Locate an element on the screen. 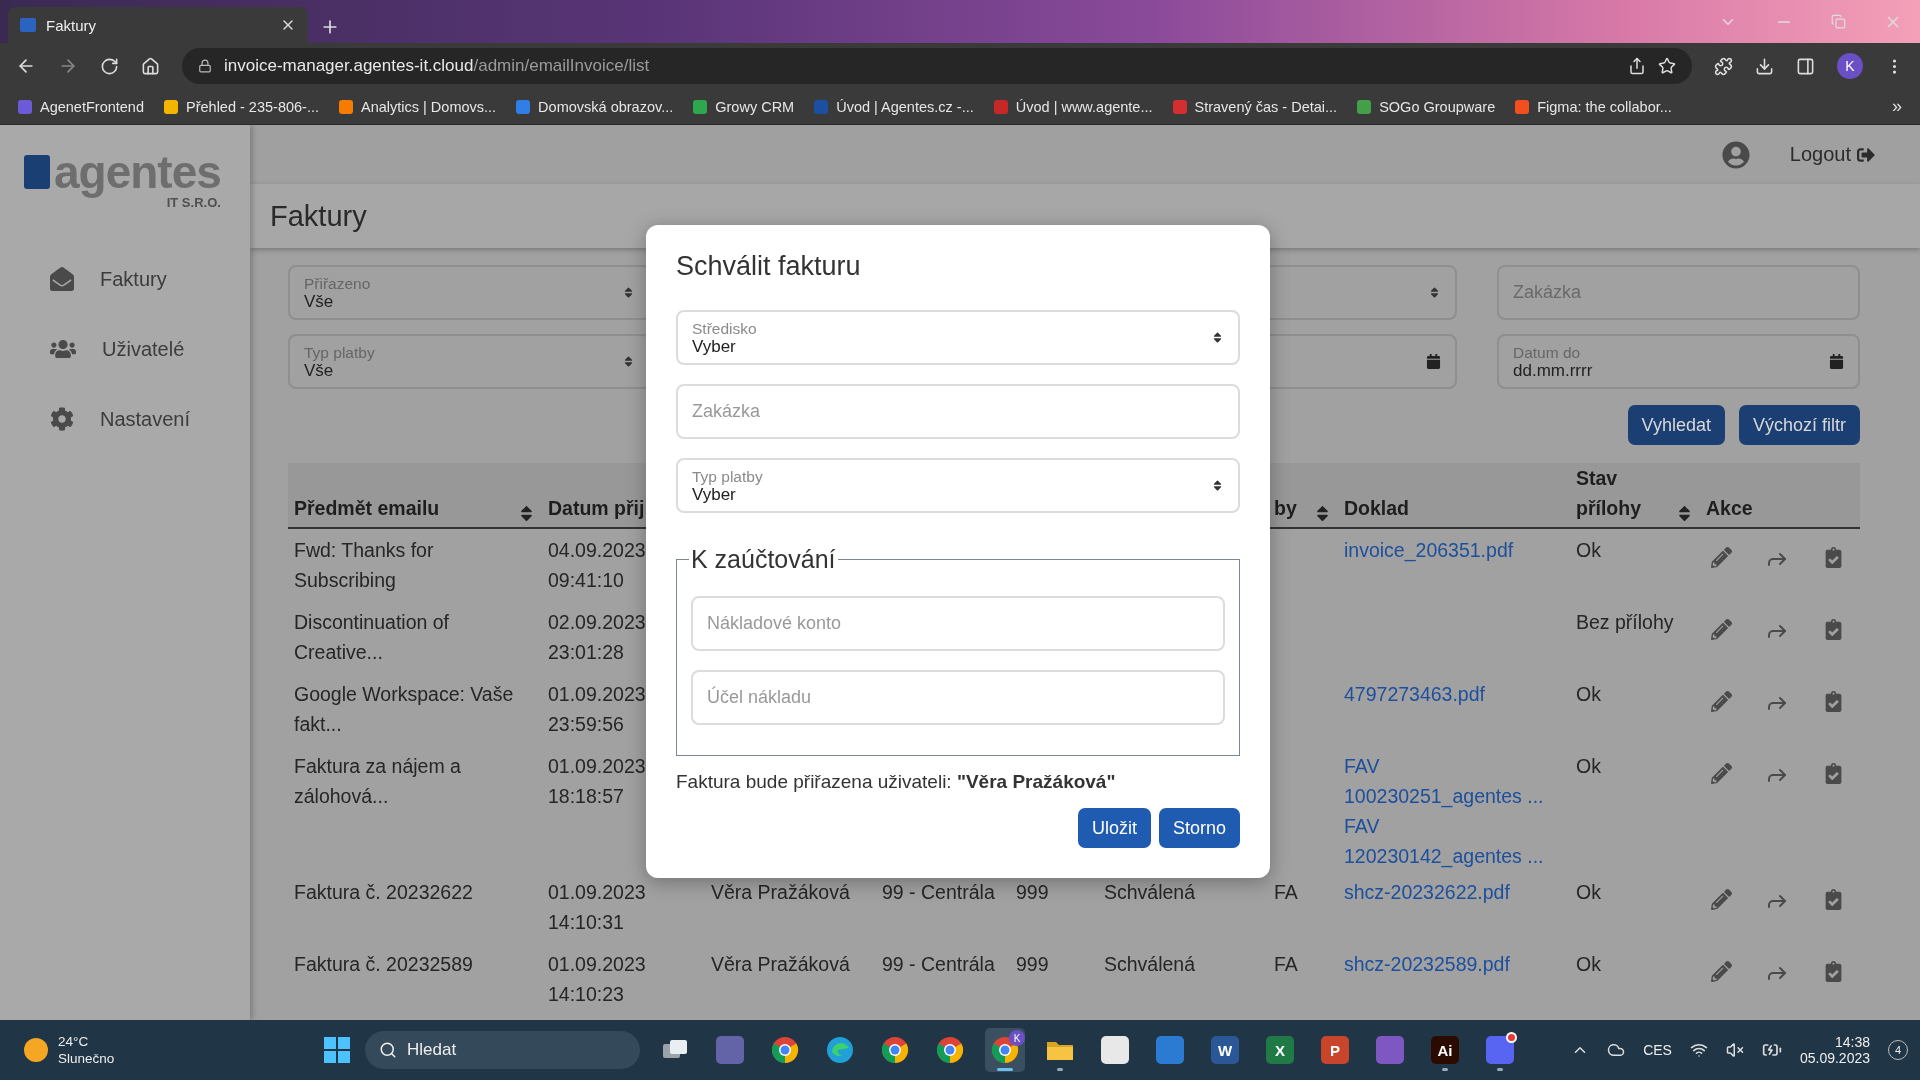 The image size is (1920, 1080). share-icon is located at coordinates (1637, 66).